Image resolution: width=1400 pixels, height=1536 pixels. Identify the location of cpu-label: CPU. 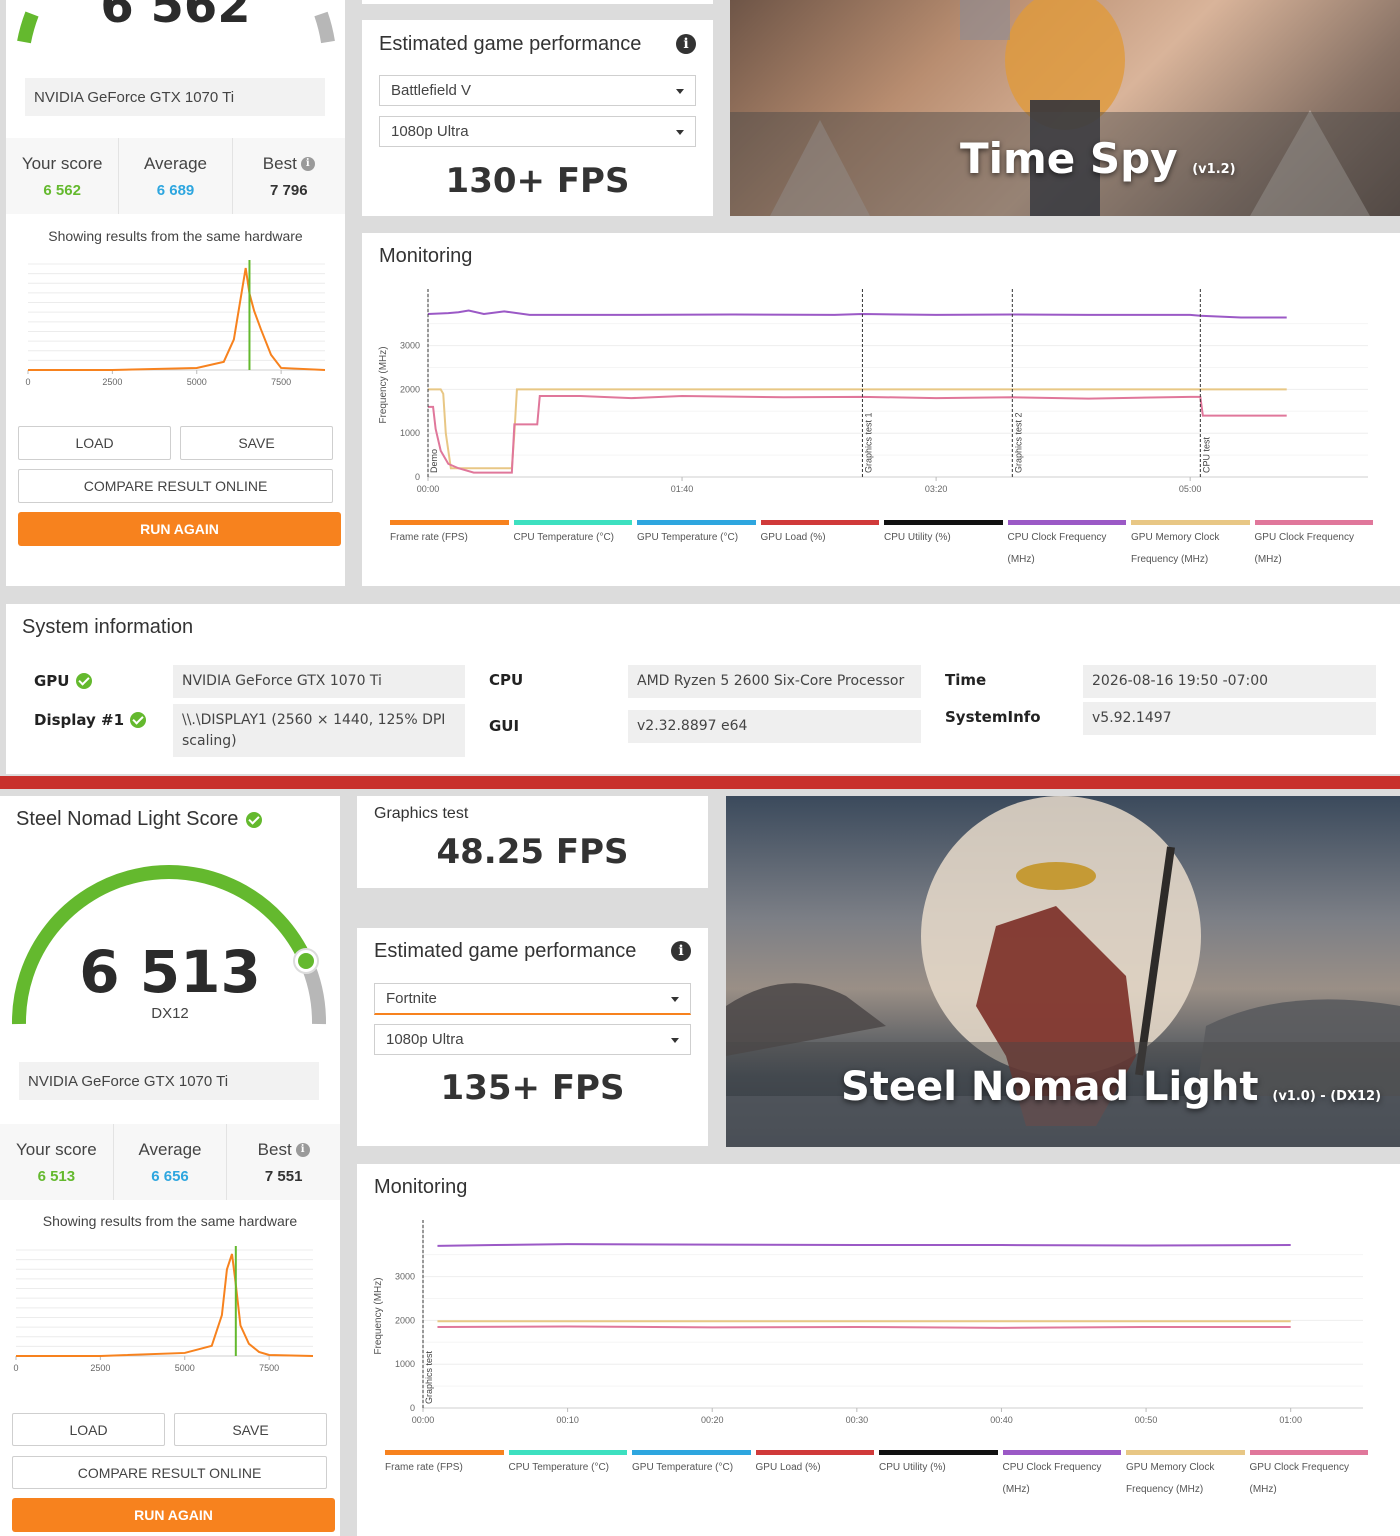
(506, 680).